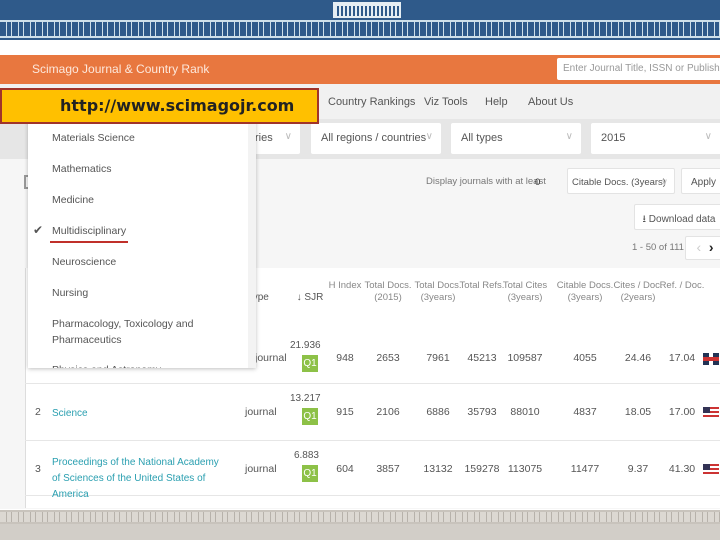  What do you see at coordinates (147, 365) in the screenshot?
I see `dropdown-item: Physics and Astronomy` at bounding box center [147, 365].